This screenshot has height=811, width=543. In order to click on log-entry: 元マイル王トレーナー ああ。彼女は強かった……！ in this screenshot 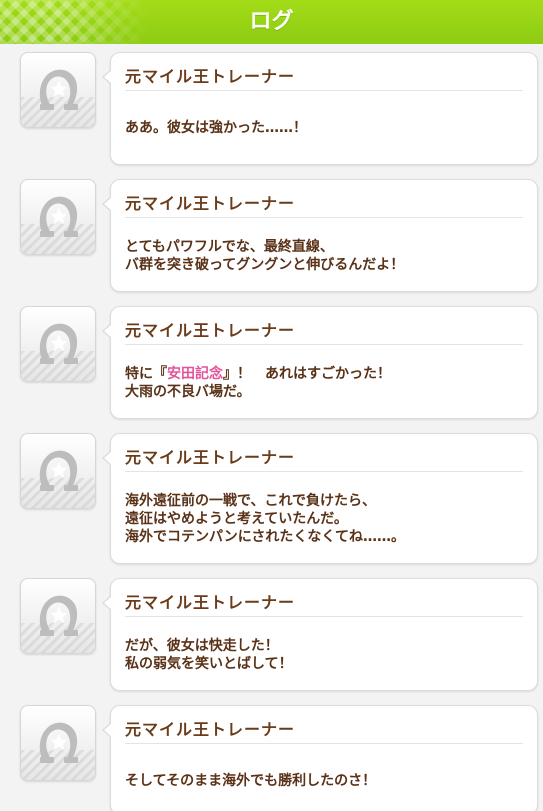, I will do `click(271, 108)`.